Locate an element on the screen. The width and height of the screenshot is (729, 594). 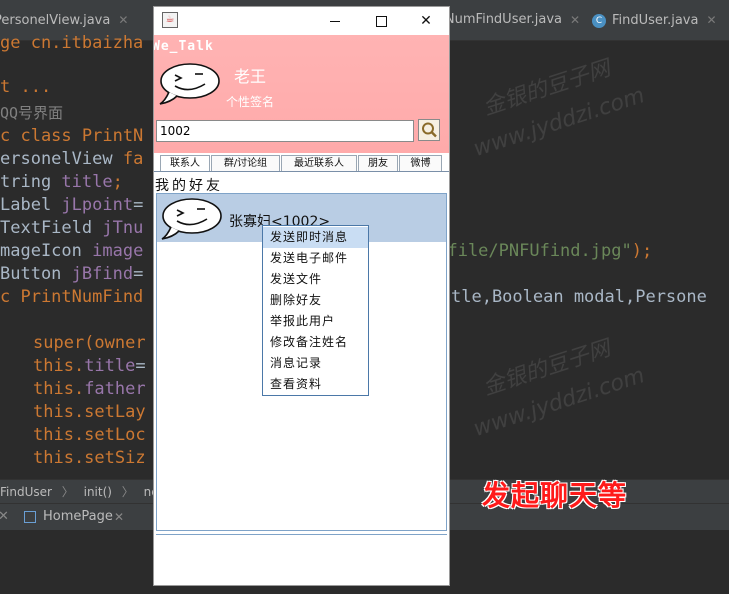
ide-tab-label: FindUser.java is located at coordinates (655, 20).